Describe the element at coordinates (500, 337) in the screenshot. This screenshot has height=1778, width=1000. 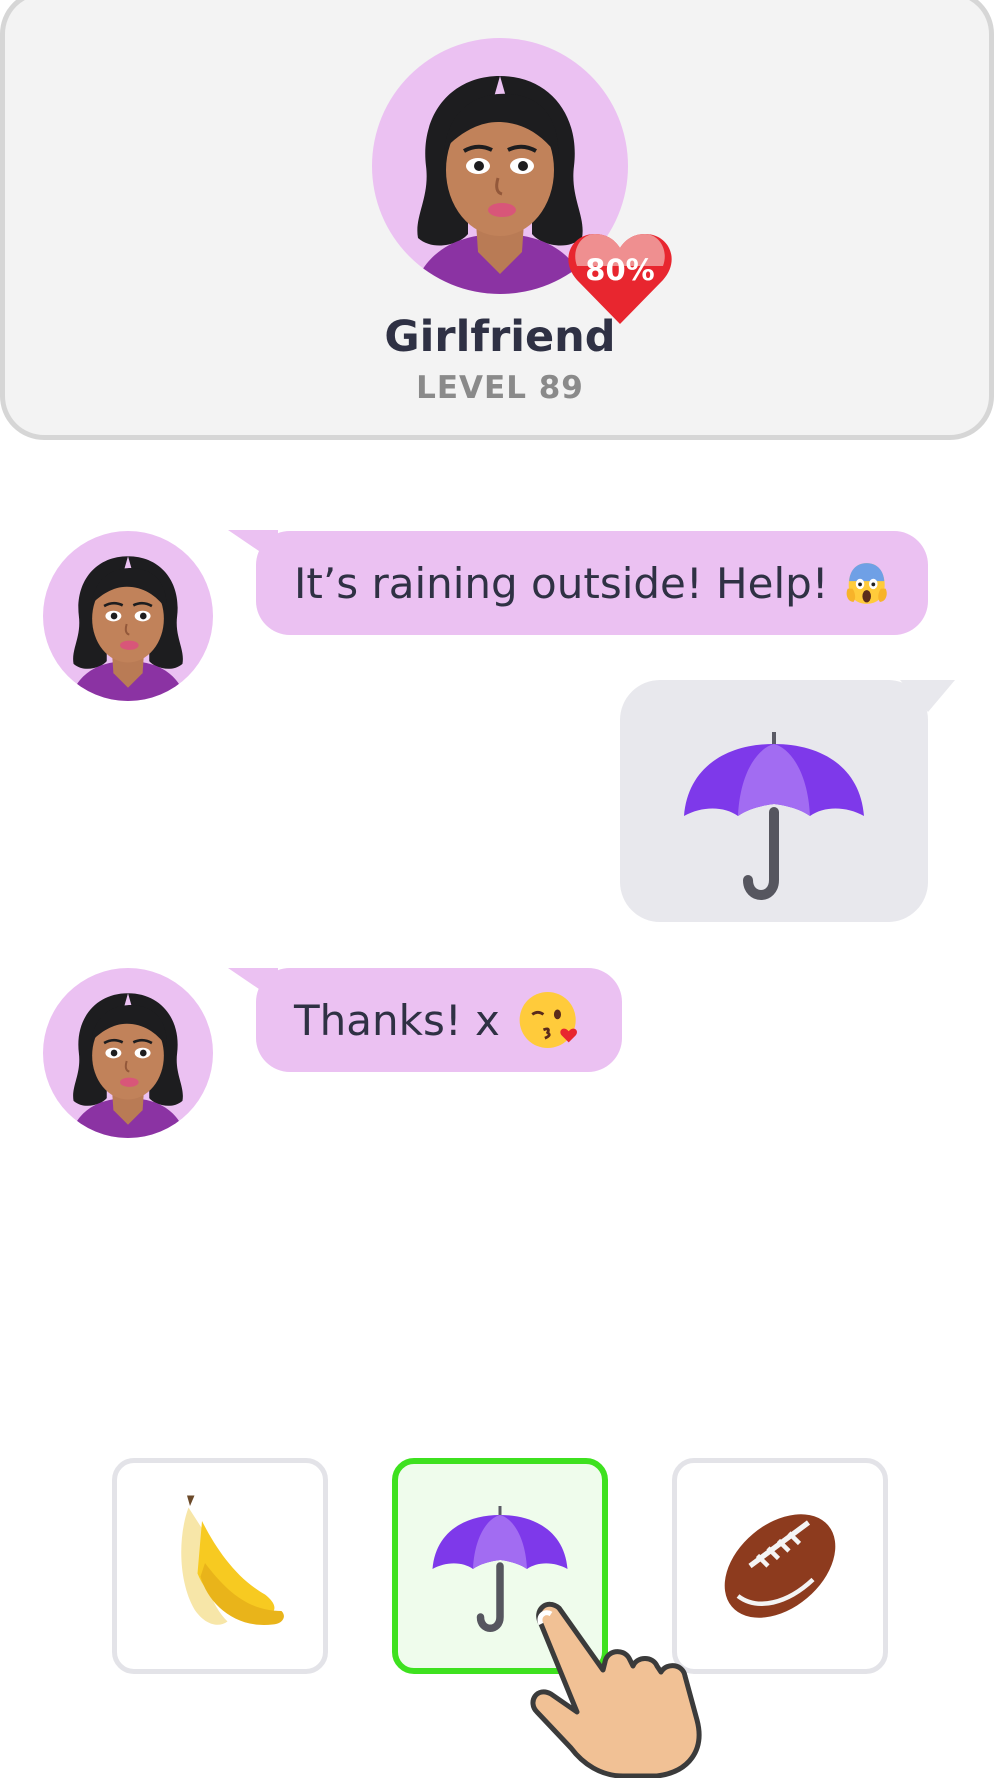
I see `character-name: Girlfriend` at that location.